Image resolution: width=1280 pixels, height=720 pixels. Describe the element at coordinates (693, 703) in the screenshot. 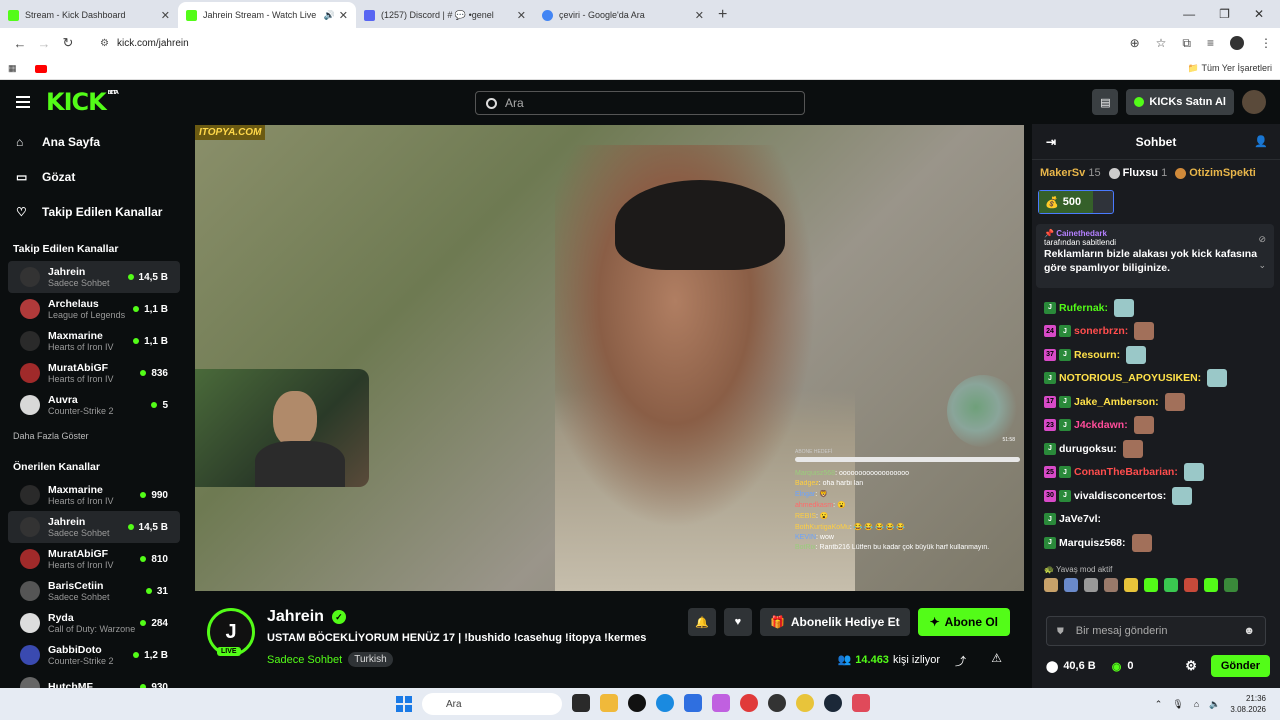

I see `store-icon` at that location.